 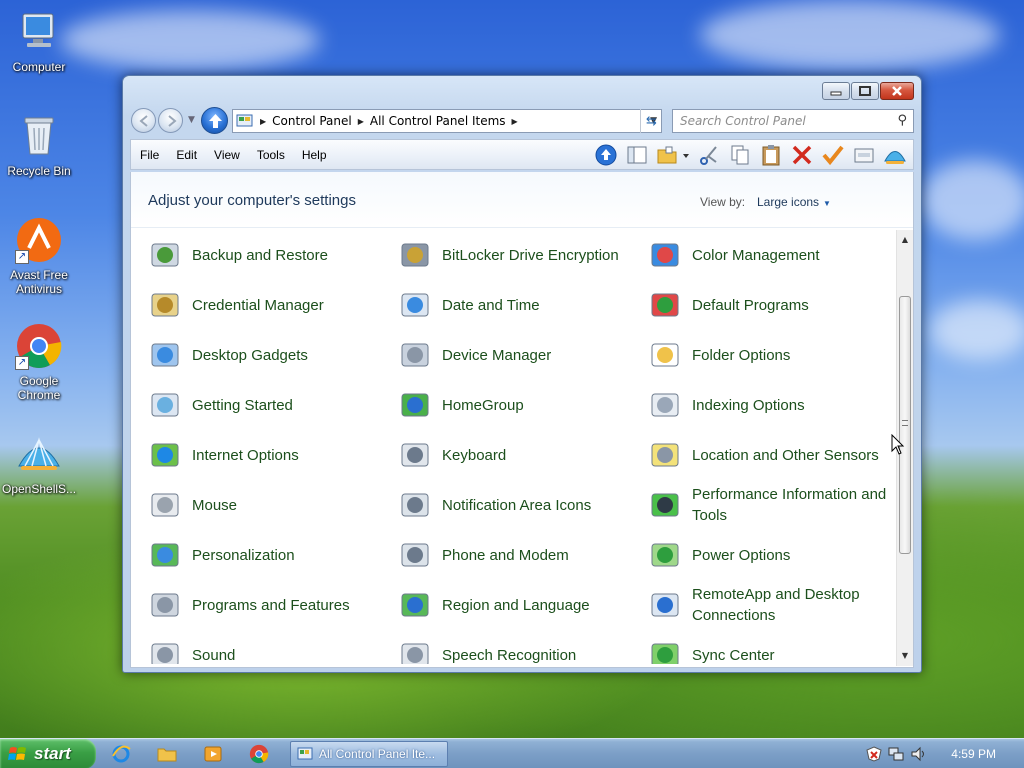 I want to click on breadcrumb-control-panel: Control Panel, so click(x=312, y=121).